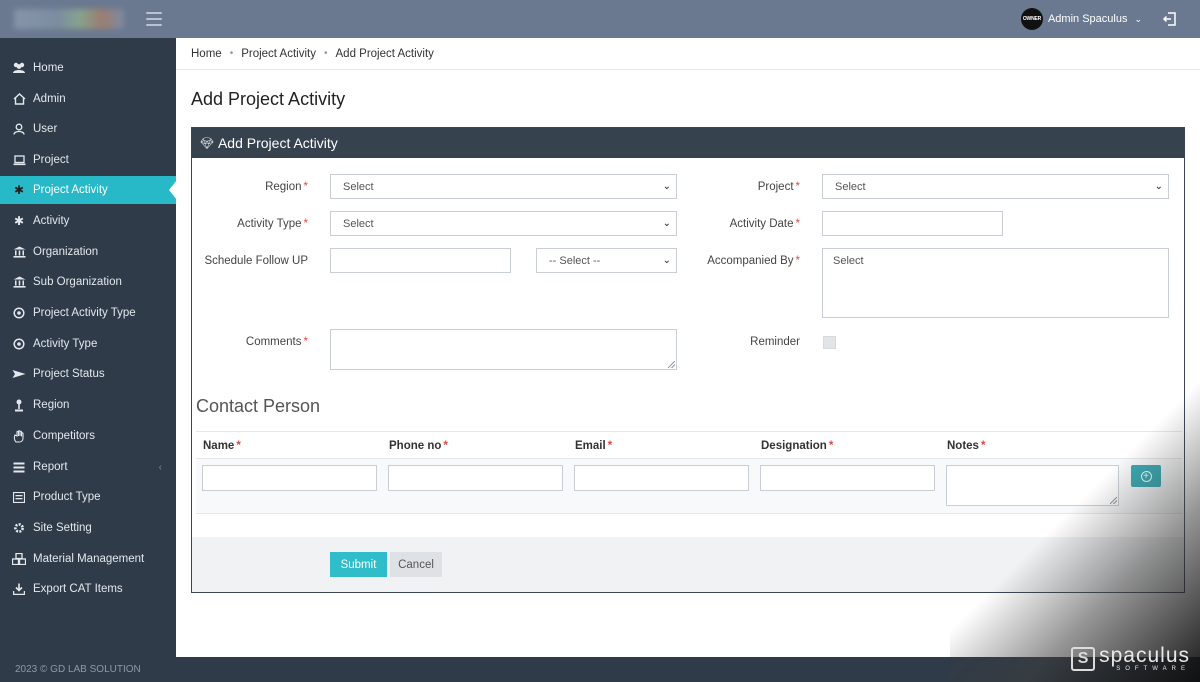 The height and width of the screenshot is (682, 1200). Describe the element at coordinates (966, 446) in the screenshot. I see `column-notes: Notes *` at that location.